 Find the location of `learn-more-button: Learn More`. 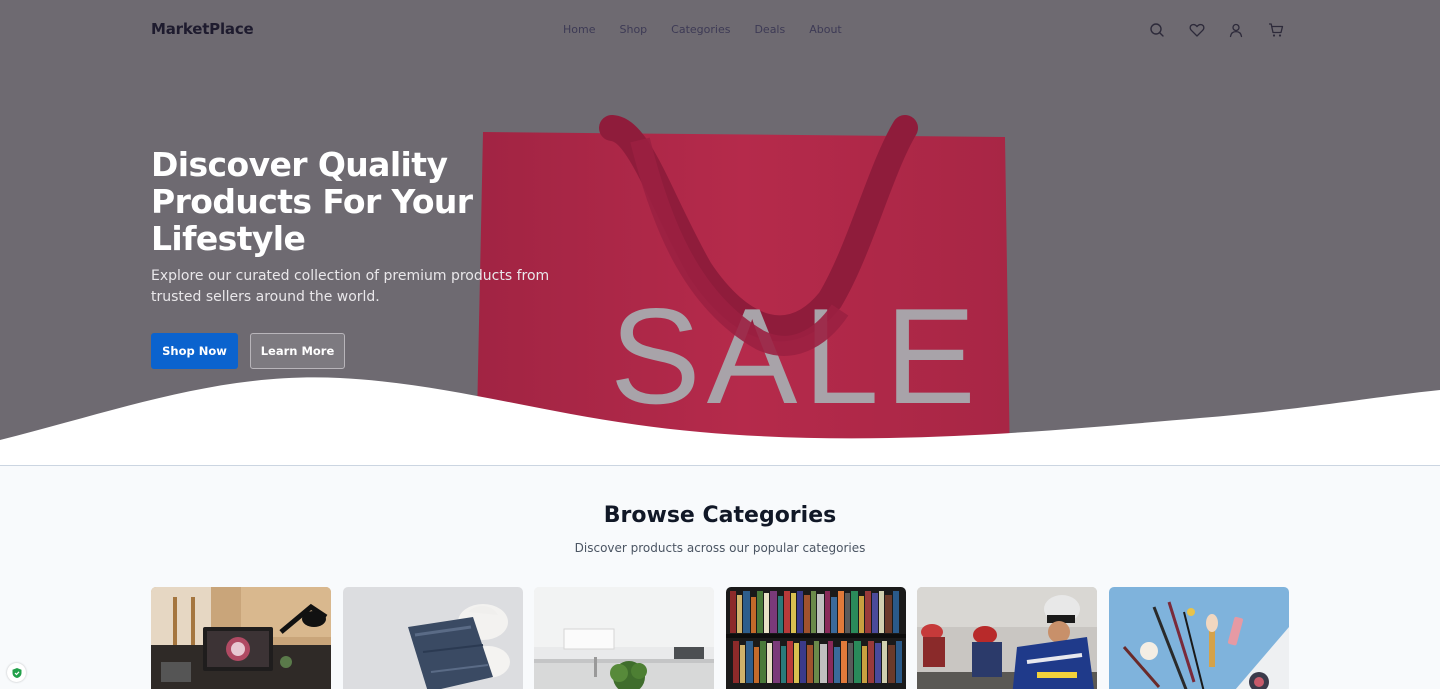

learn-more-button: Learn More is located at coordinates (297, 351).